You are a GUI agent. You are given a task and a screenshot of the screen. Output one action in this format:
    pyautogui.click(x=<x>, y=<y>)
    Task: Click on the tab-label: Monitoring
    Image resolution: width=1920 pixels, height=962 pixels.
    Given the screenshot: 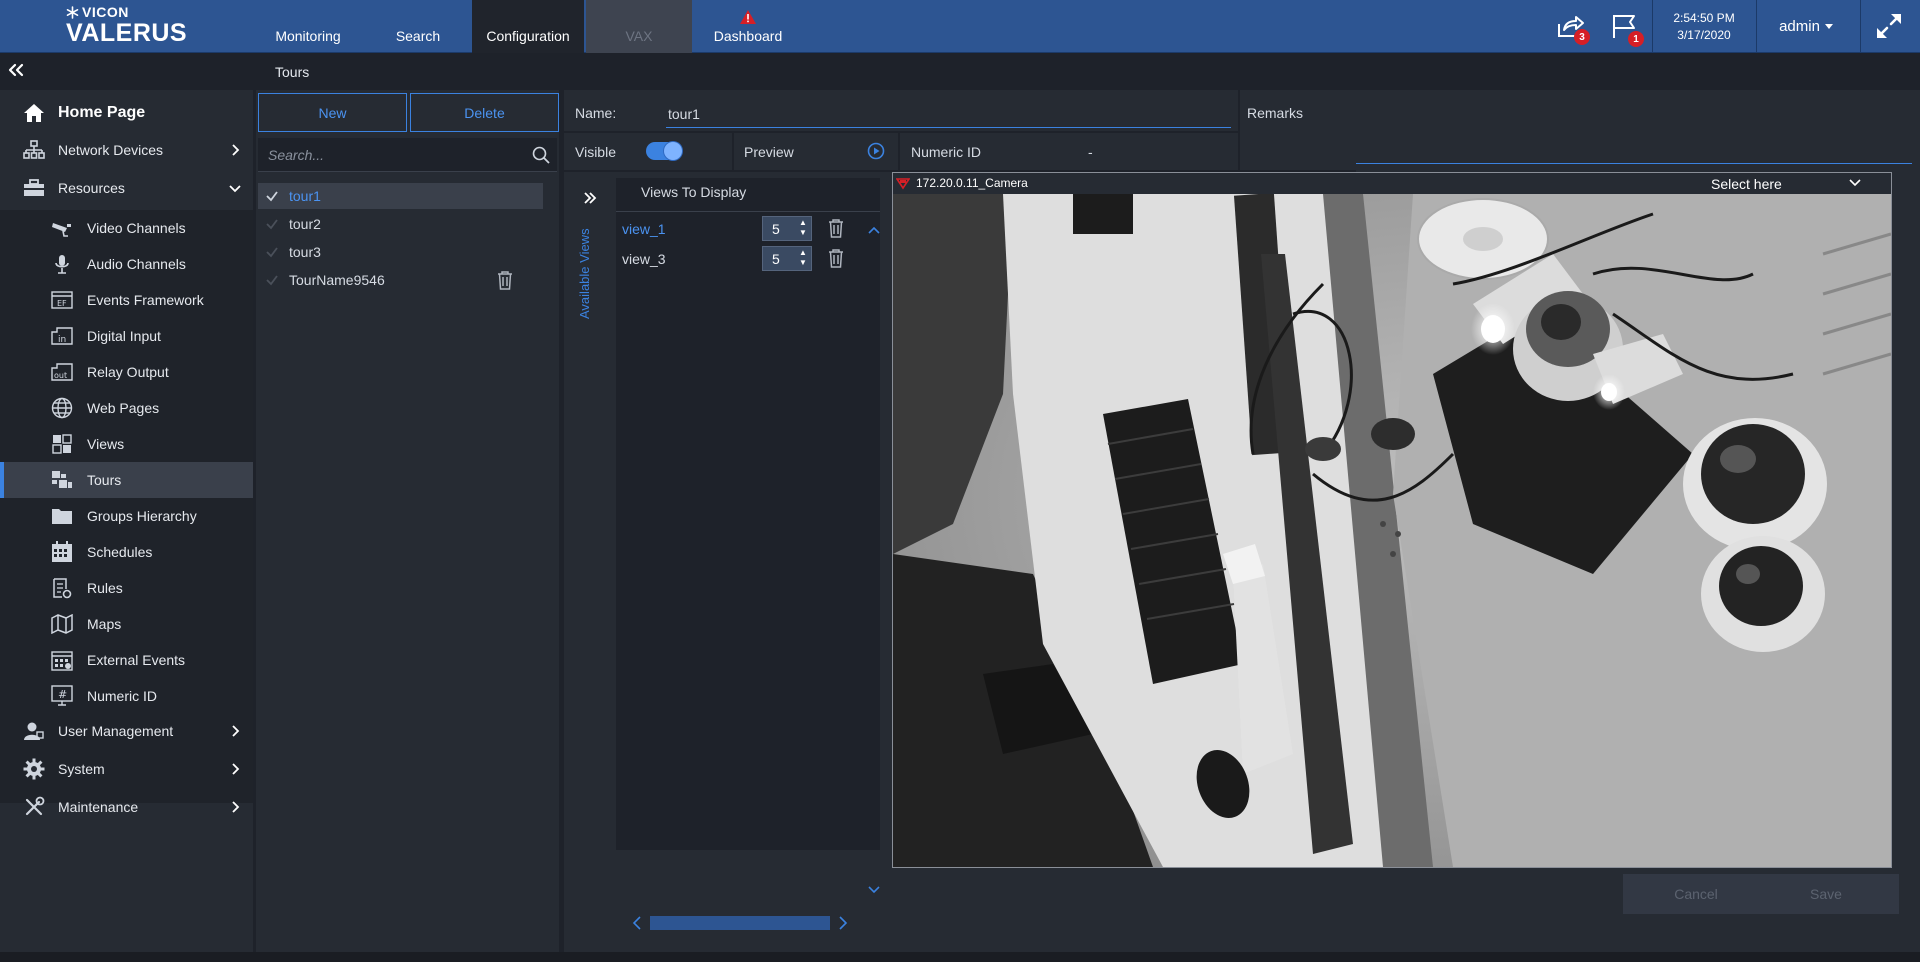 What is the action you would take?
    pyautogui.click(x=308, y=36)
    